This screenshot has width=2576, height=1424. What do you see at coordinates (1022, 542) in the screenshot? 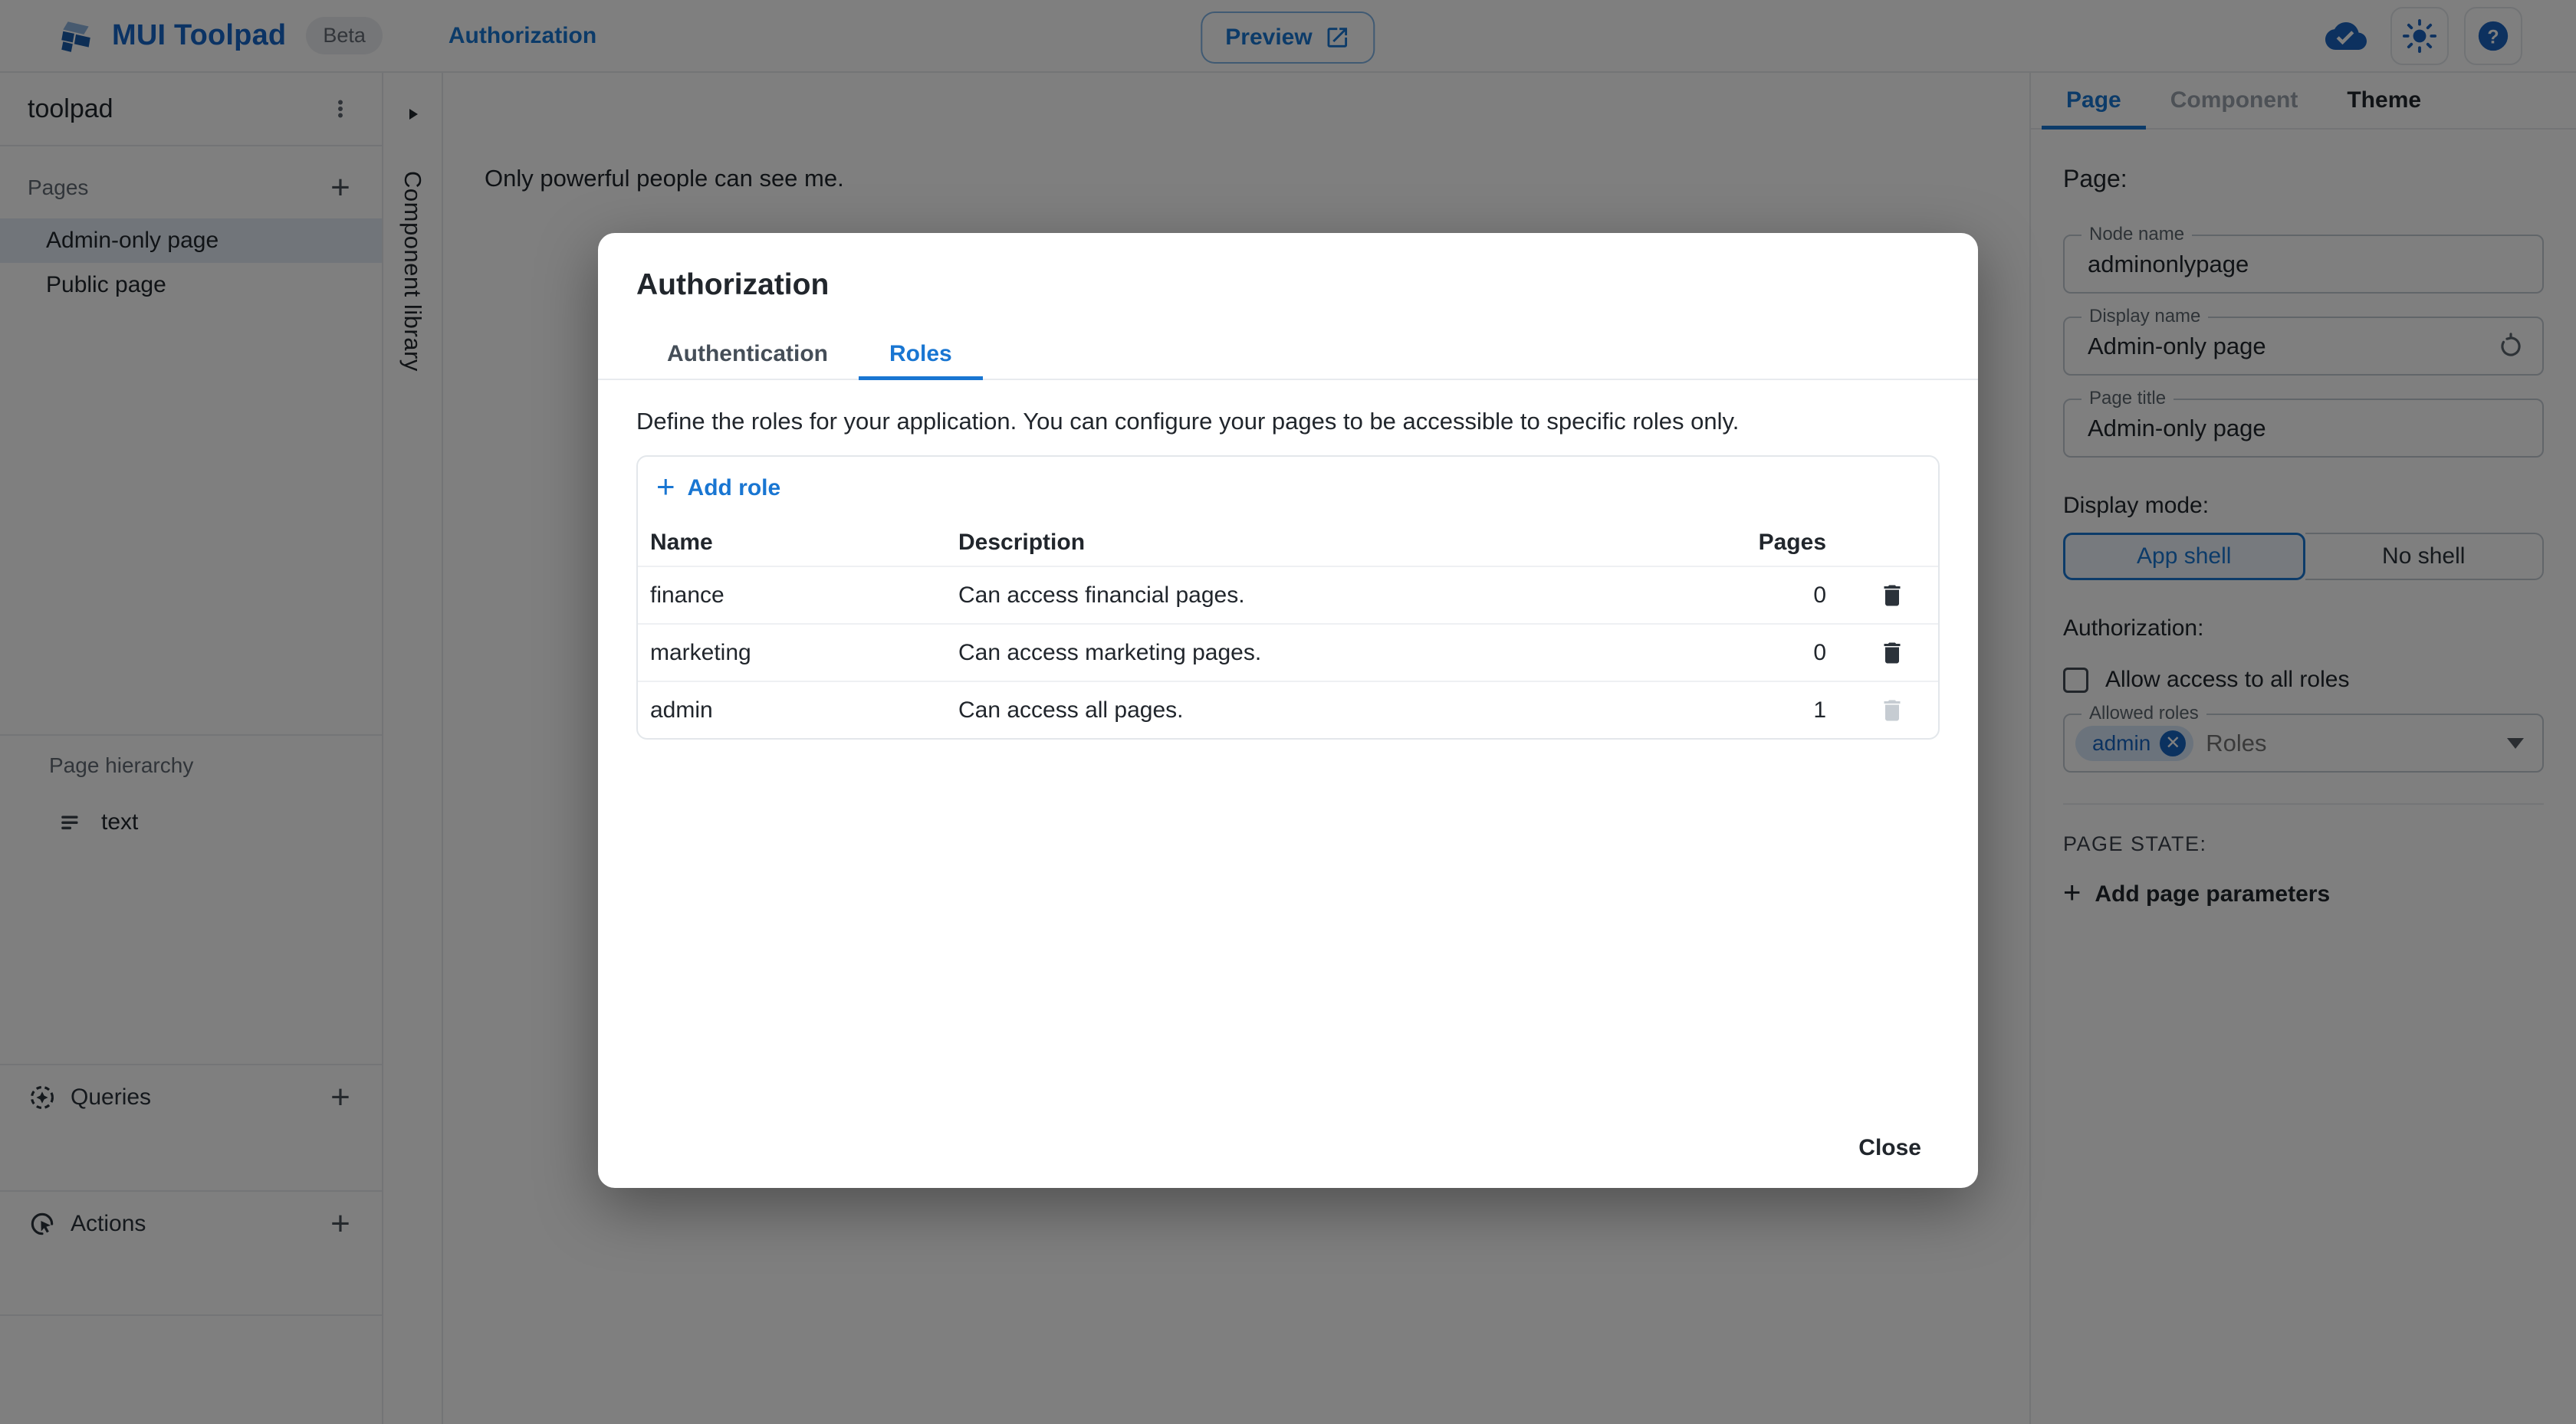
I see `column-header-description: Description` at bounding box center [1022, 542].